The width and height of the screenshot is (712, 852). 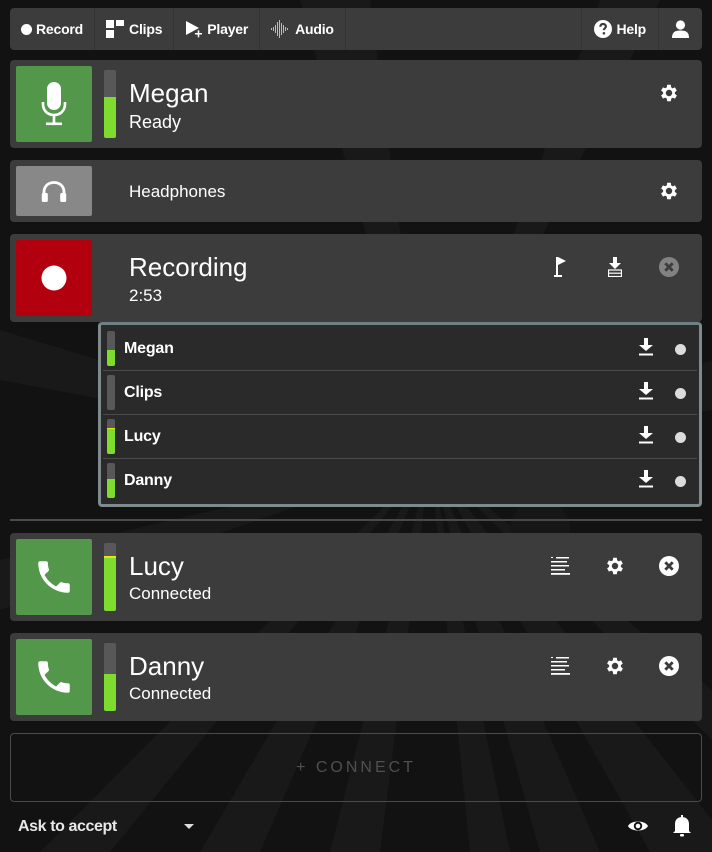 What do you see at coordinates (400, 437) in the screenshot?
I see `track-row: Lucy` at bounding box center [400, 437].